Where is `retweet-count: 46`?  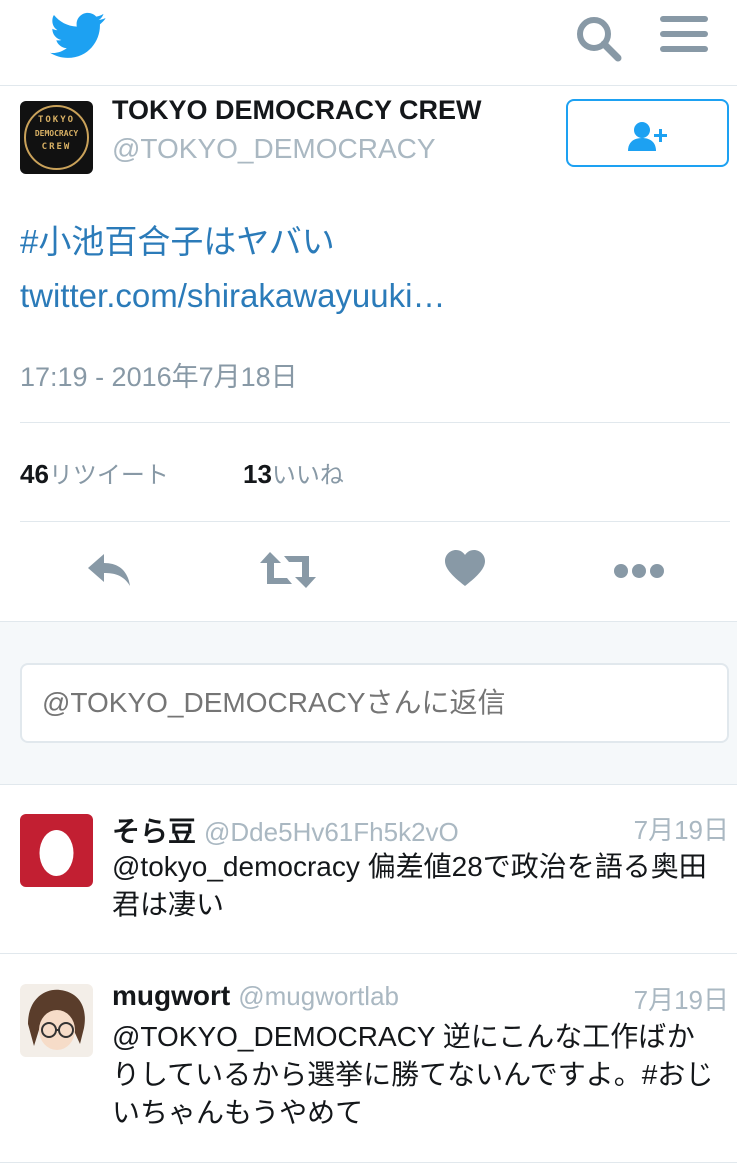 retweet-count: 46 is located at coordinates (34, 474).